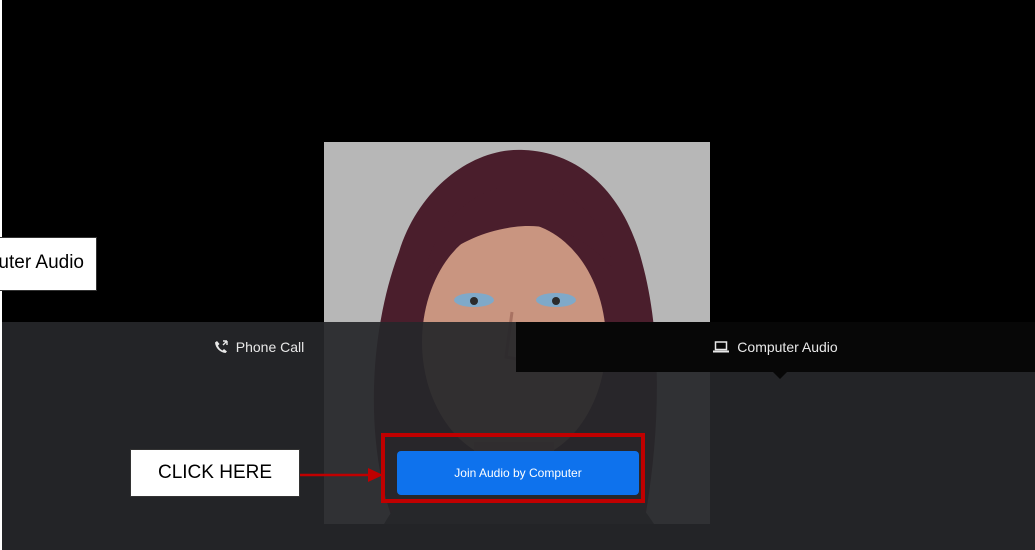 The image size is (1035, 550). What do you see at coordinates (780, 375) in the screenshot?
I see `active-tab-pointer` at bounding box center [780, 375].